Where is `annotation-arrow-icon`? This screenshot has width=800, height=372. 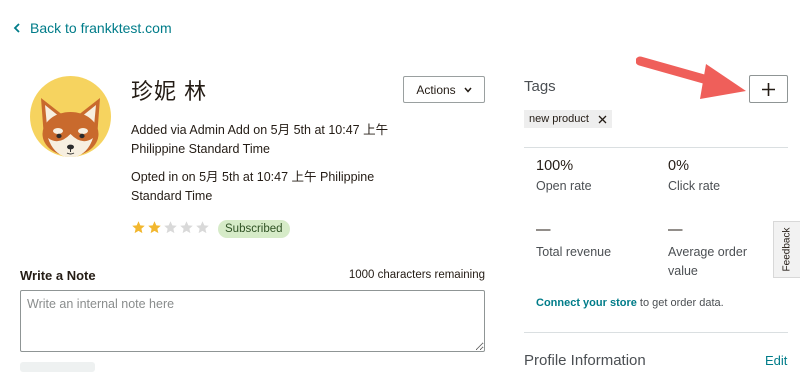 annotation-arrow-icon is located at coordinates (691, 77).